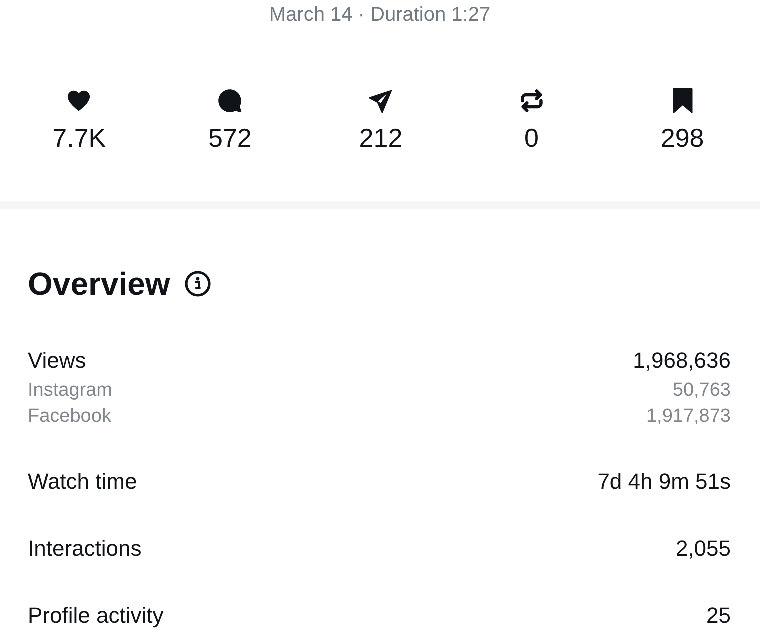 The height and width of the screenshot is (636, 760). I want to click on source-value: 1,917,873, so click(688, 417).